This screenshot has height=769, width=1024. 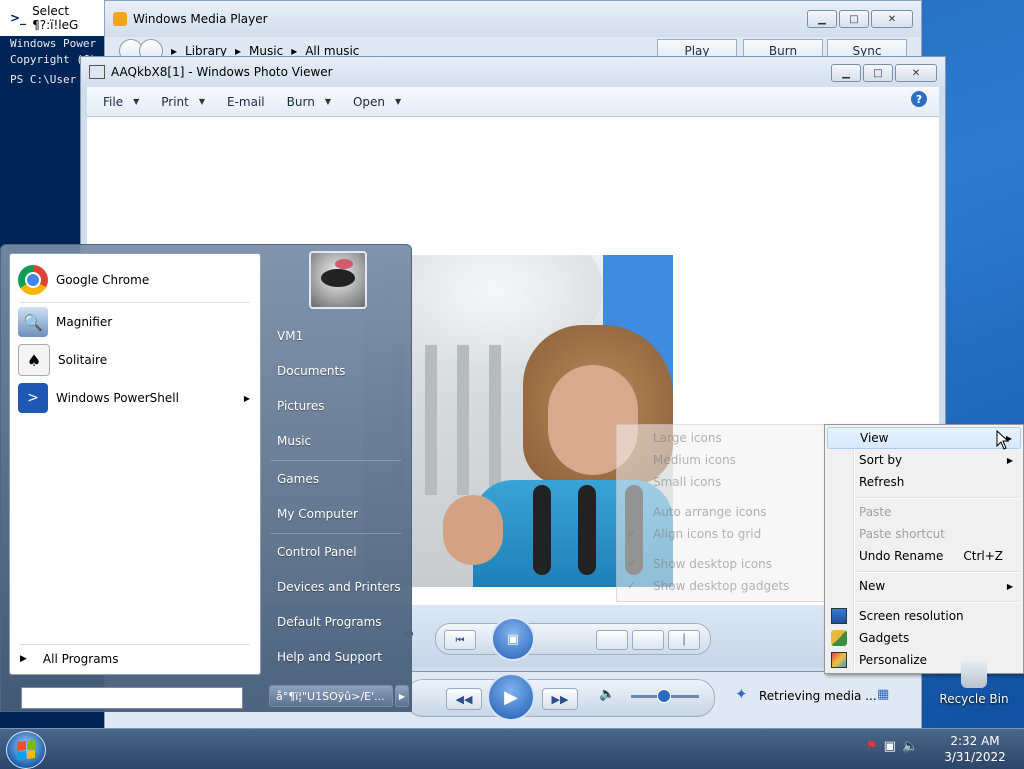 I want to click on menu-item-gadgets-label: Gadgets, so click(x=884, y=638).